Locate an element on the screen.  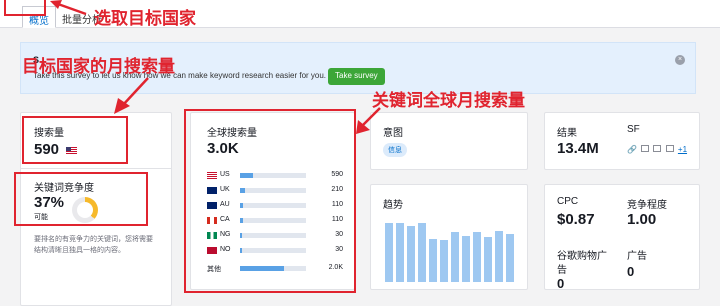
image-icon is located at coordinates (645, 148).